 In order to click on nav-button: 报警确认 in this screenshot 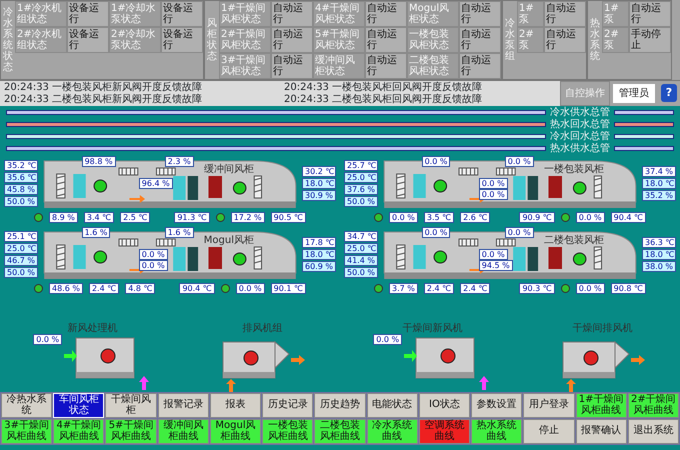, I will do `click(601, 431)`.